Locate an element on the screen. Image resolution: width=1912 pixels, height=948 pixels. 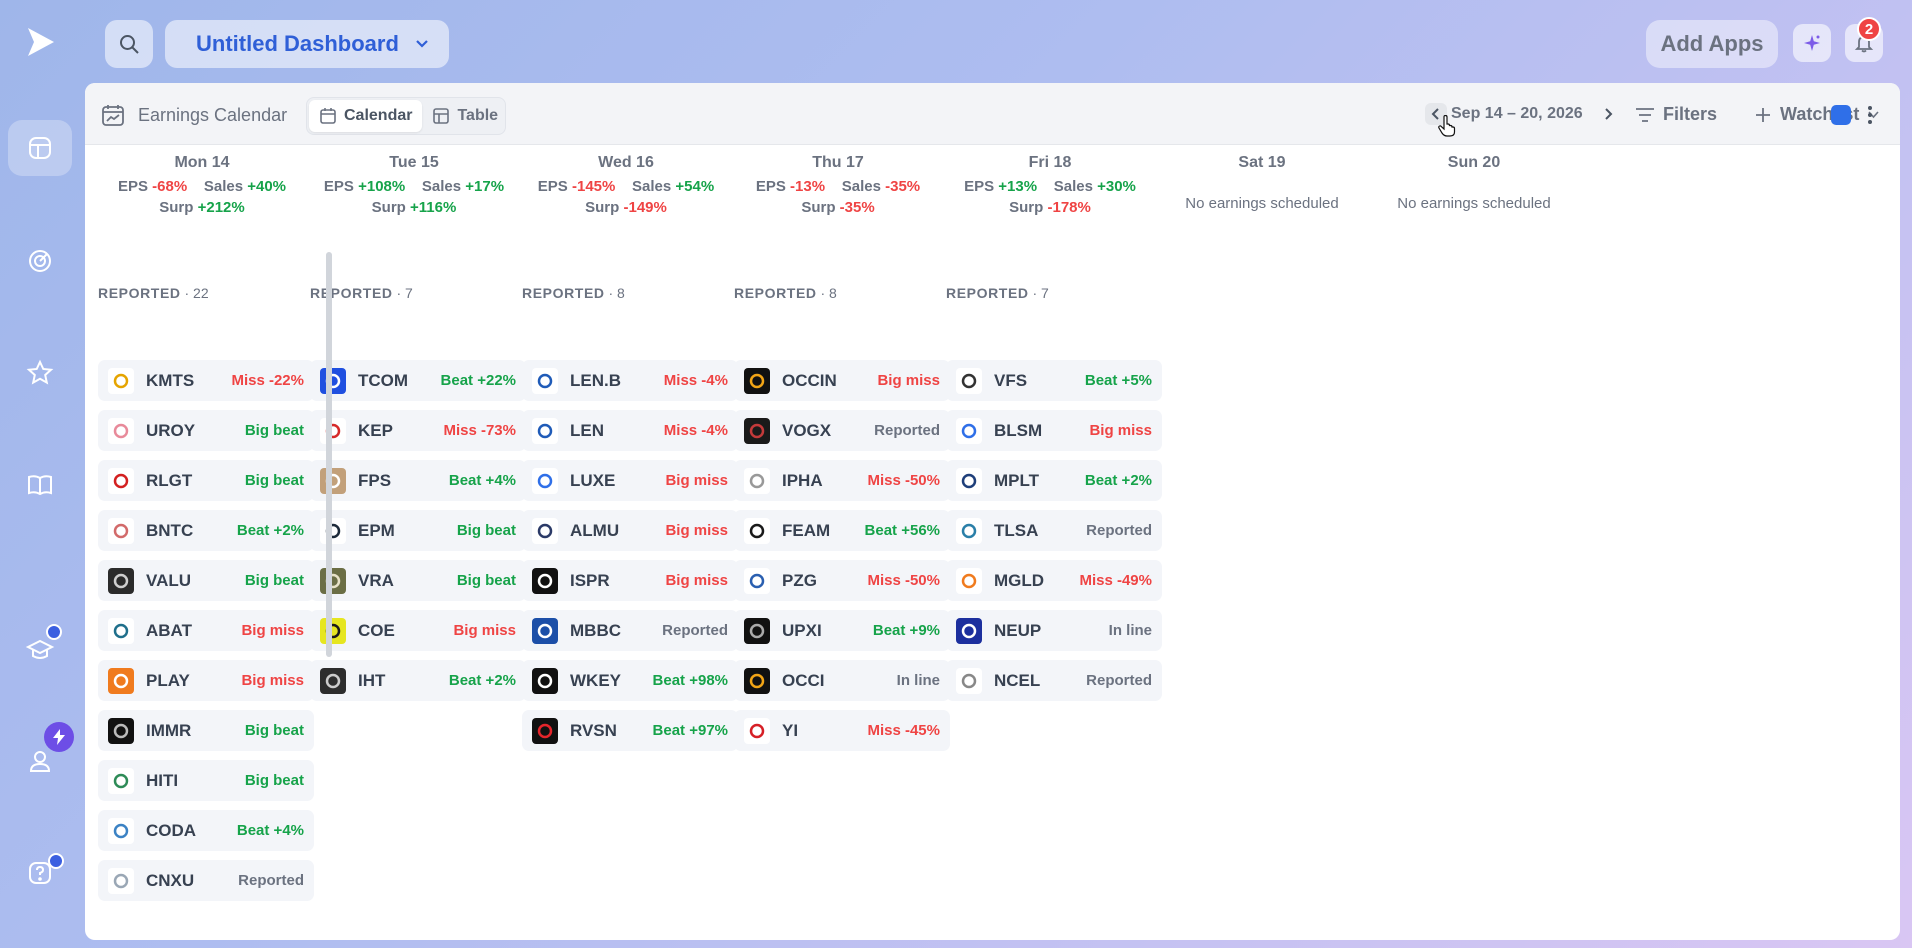
earnings-card: IPHA Miss -50% is located at coordinates (842, 480).